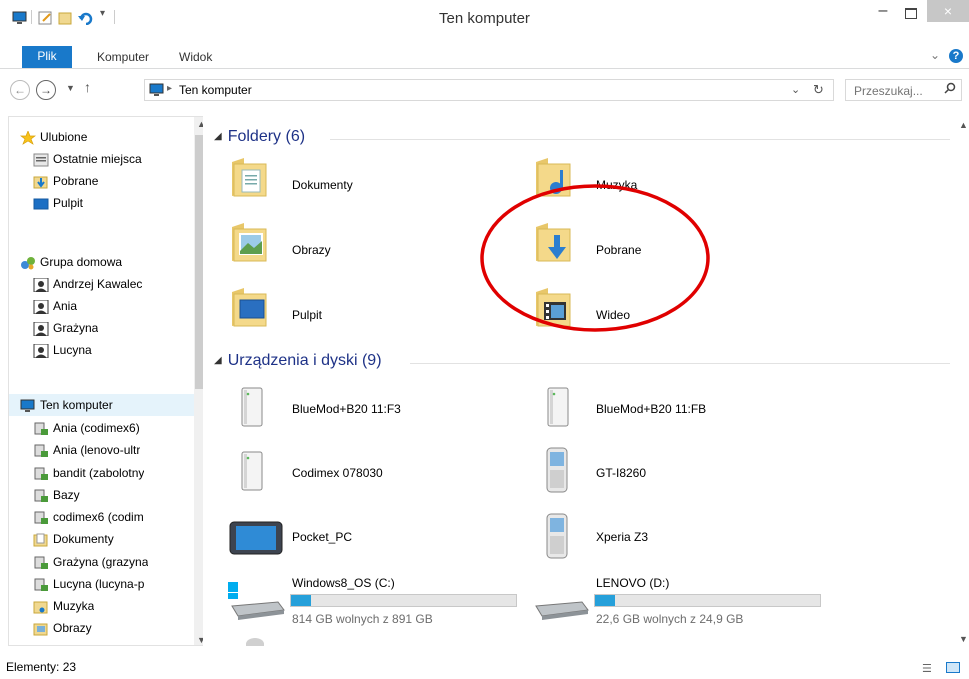  I want to click on drive-free-space: 22,6 GB wolnych z 24,9 GB, so click(670, 619).